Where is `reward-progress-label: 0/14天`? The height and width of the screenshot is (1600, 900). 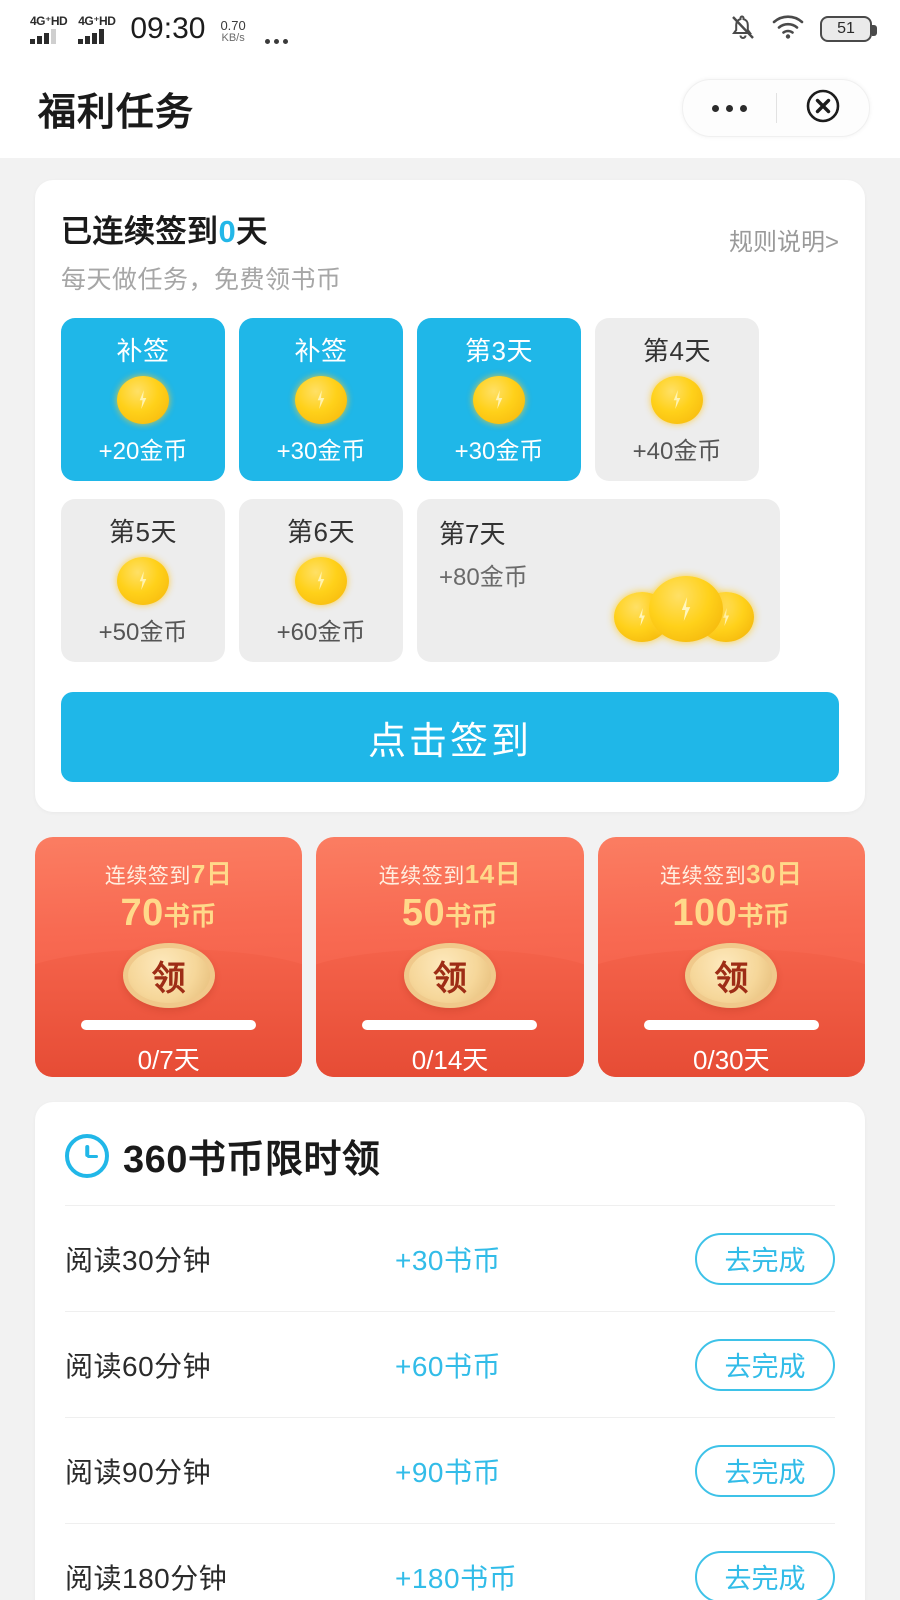 reward-progress-label: 0/14天 is located at coordinates (450, 1060).